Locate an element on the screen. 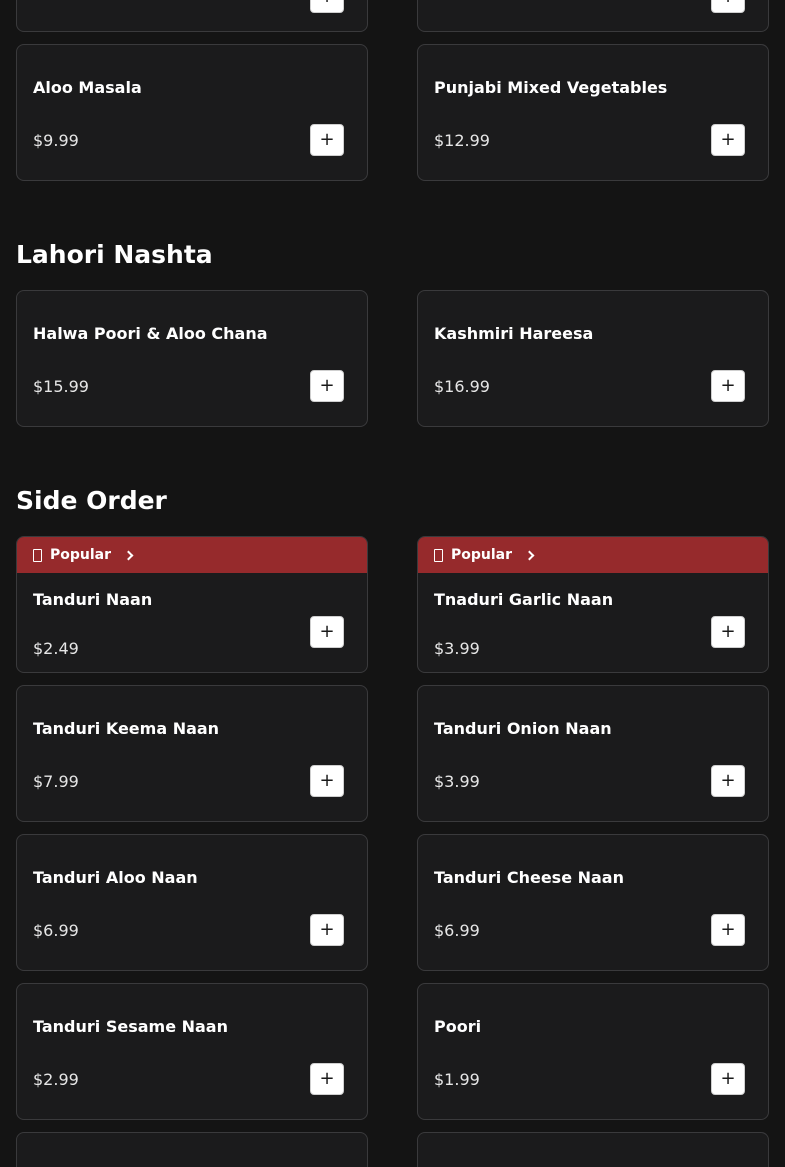  item-name: Aloo Masala is located at coordinates (87, 87).